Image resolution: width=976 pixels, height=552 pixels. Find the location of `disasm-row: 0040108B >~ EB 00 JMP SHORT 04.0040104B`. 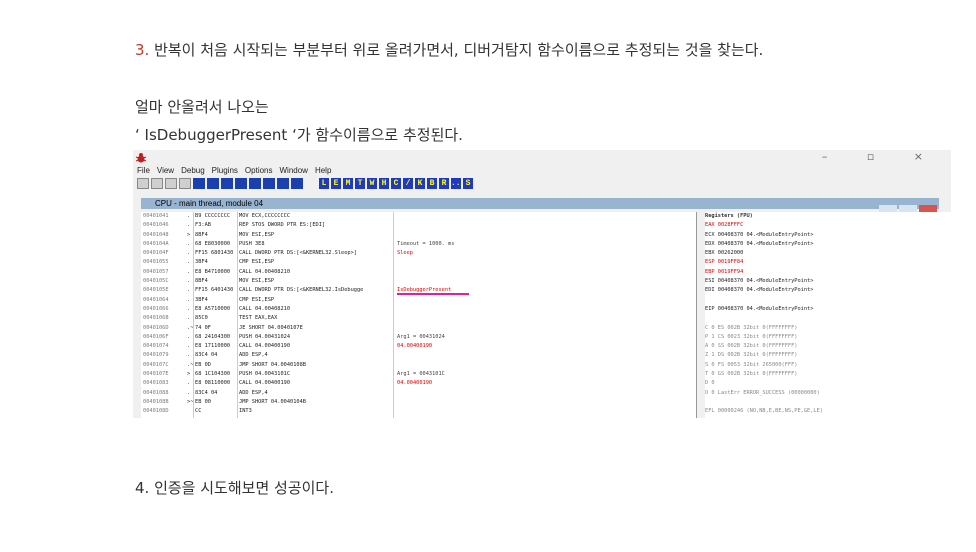

disasm-row: 0040108B >~ EB 00 JMP SHORT 04.0040104B is located at coordinates (418, 402).